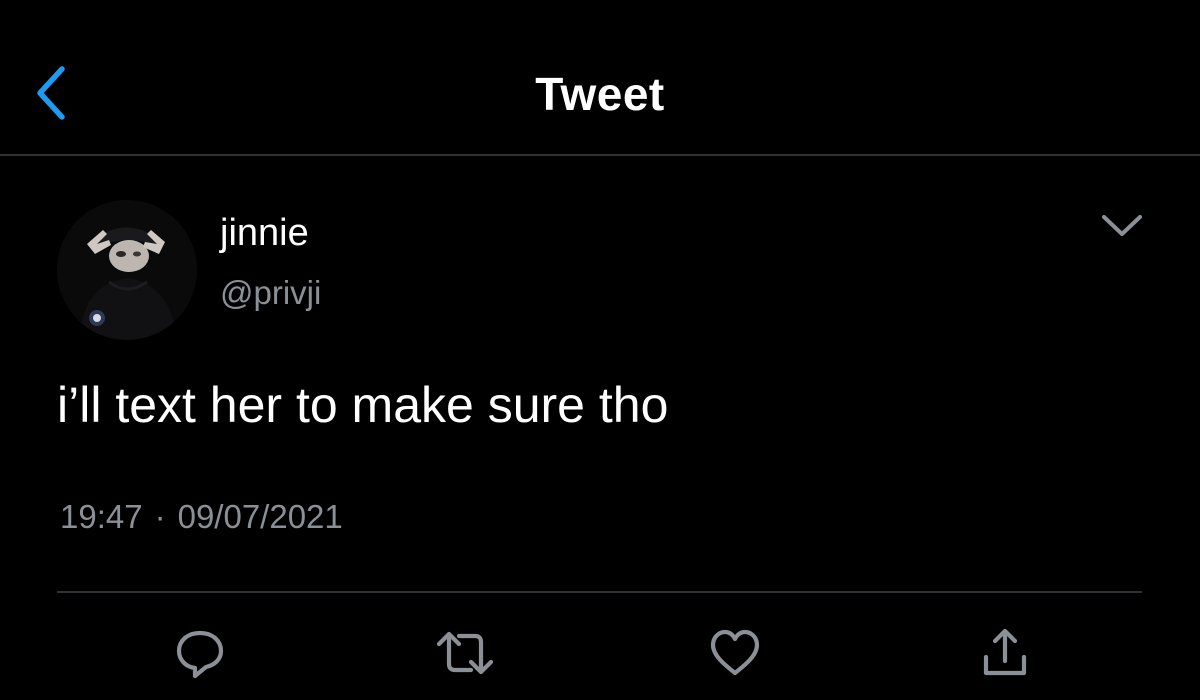  I want to click on like-button, so click(735, 653).